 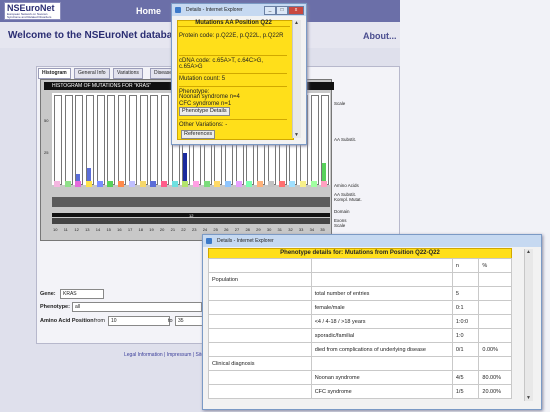 I want to click on window-titlebar: Details - Internet Explorer, so click(x=372, y=241).